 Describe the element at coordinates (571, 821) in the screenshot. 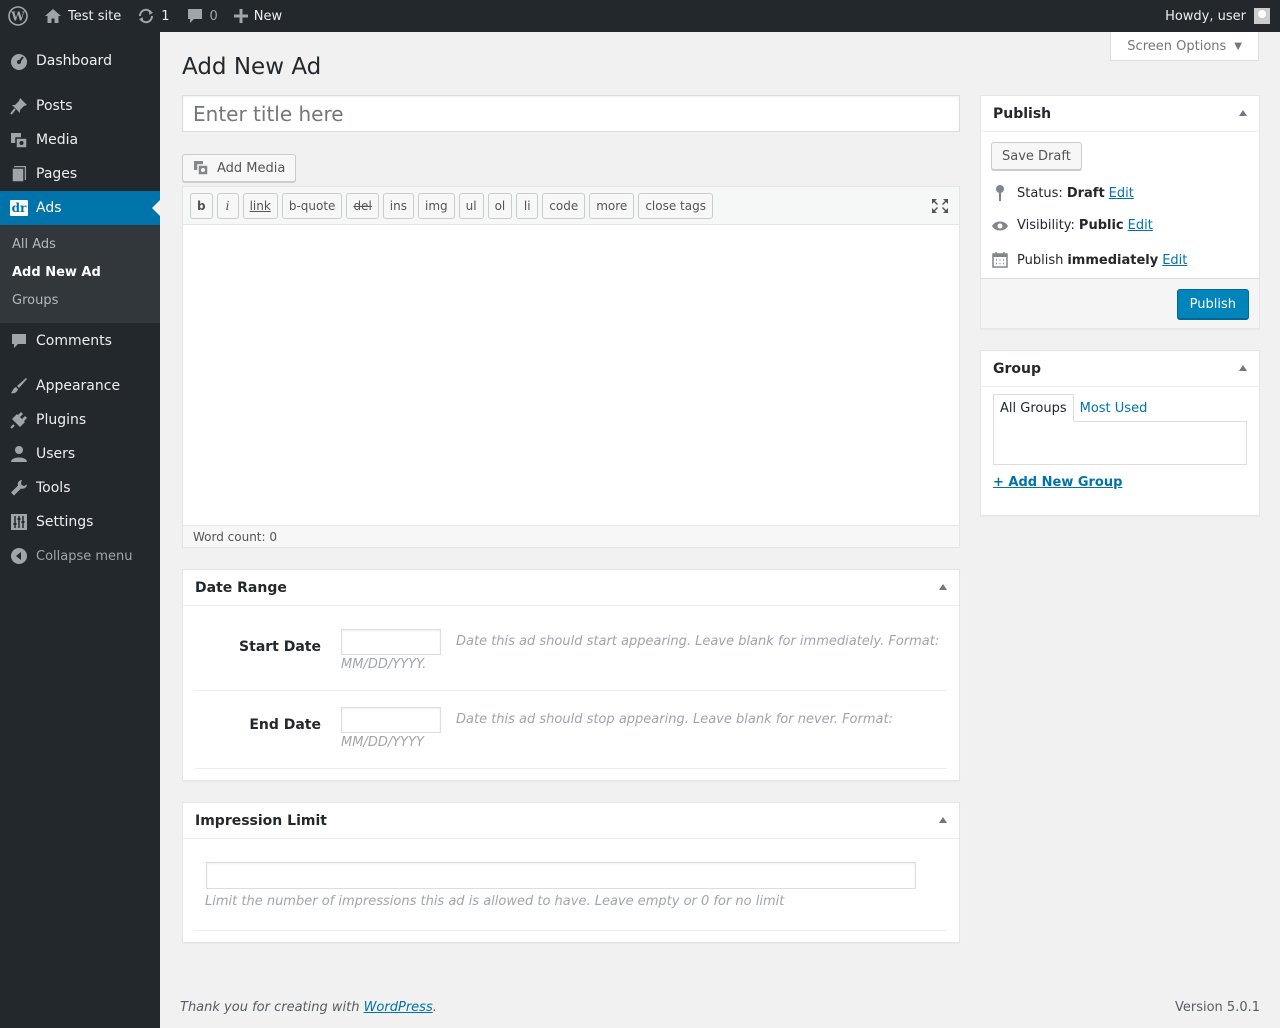

I see `impression-limit-header: Impression Limit` at that location.